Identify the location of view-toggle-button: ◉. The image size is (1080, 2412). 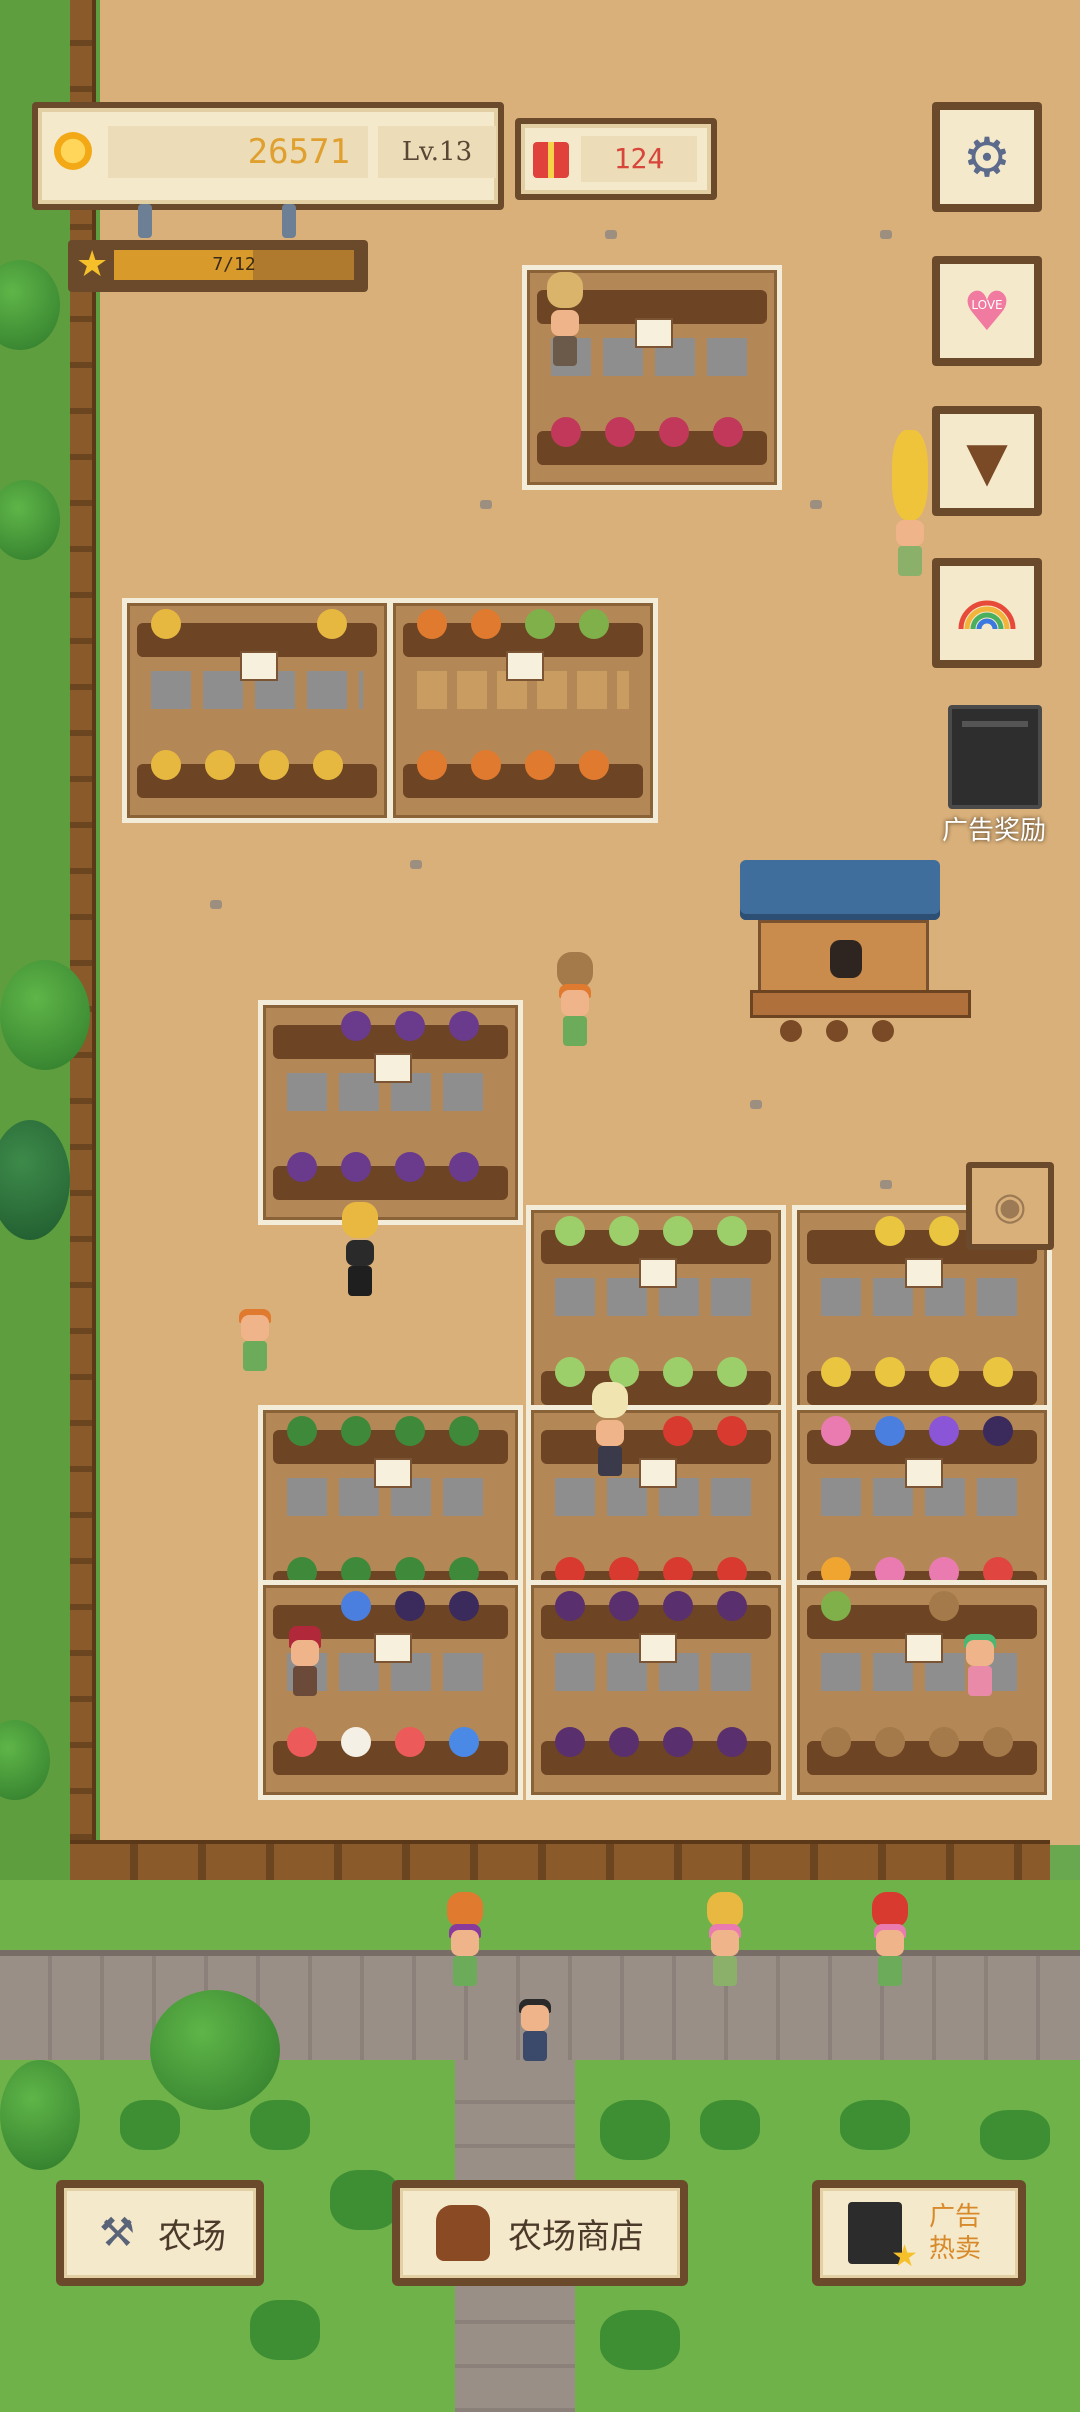
(1010, 1206).